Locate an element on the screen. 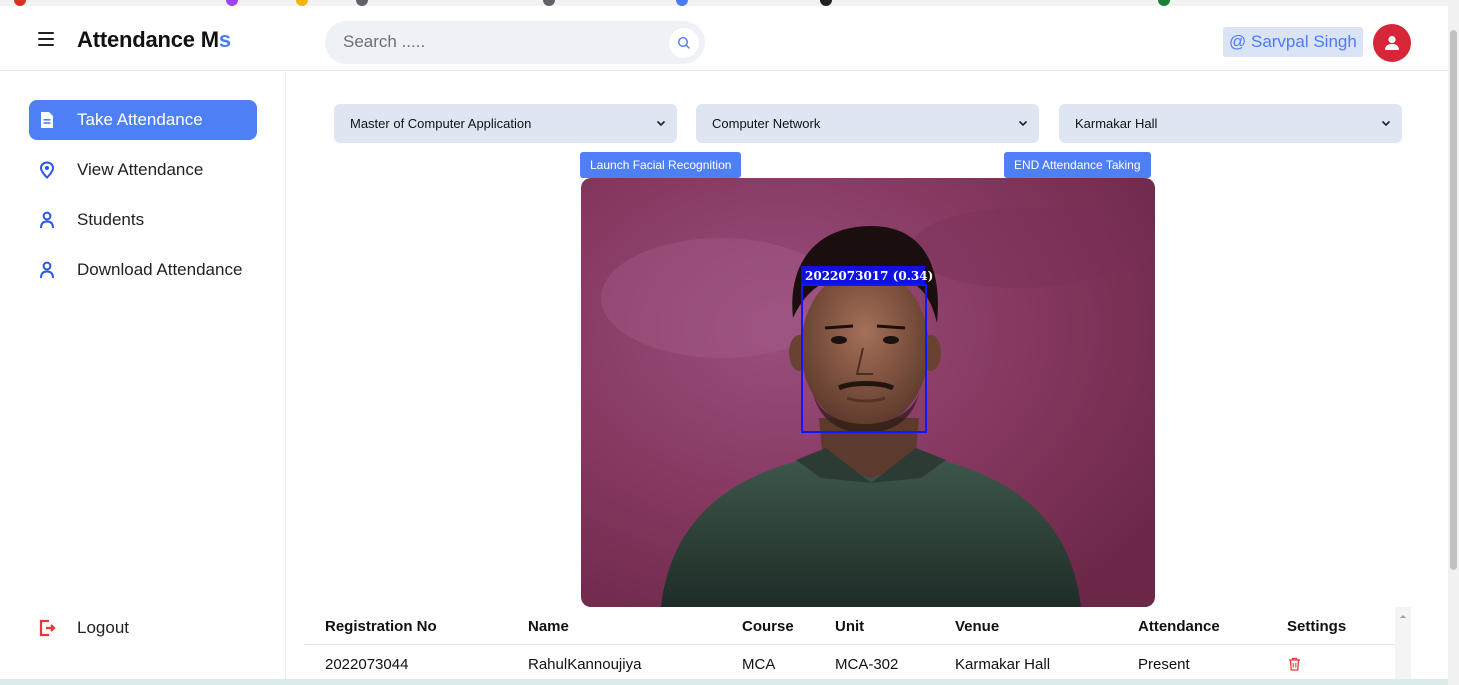  launch-facial-recognition-button: Launch Facial Recognition is located at coordinates (661, 165).